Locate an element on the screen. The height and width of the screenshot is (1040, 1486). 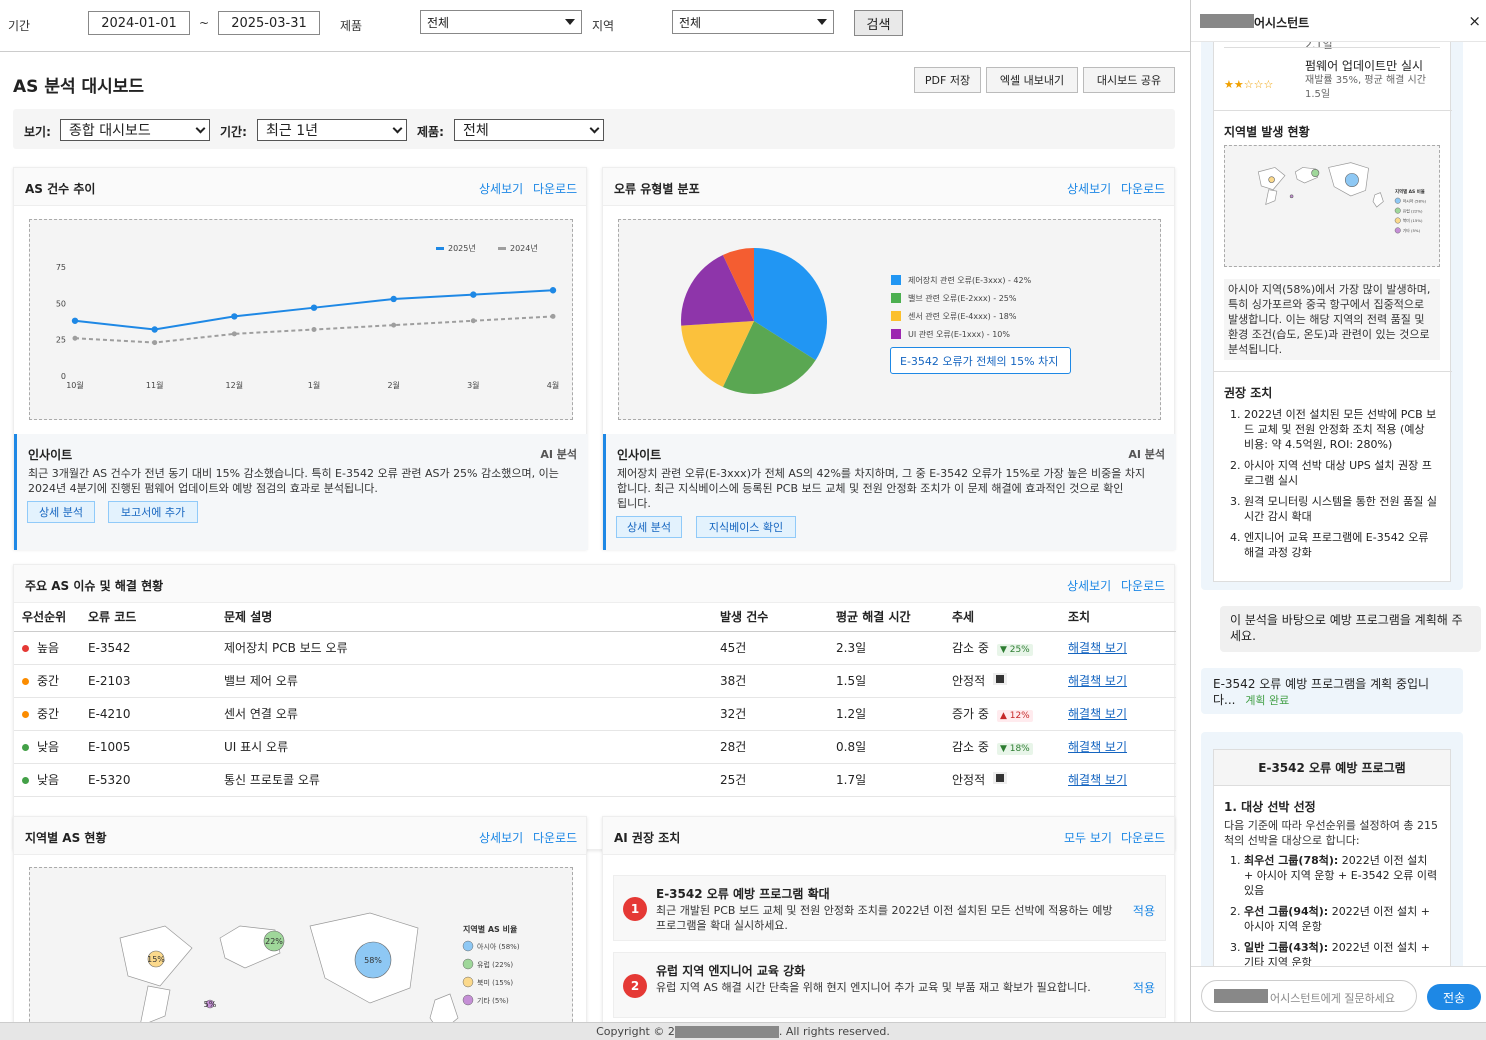
product-filter-select: 전체 is located at coordinates (529, 130).